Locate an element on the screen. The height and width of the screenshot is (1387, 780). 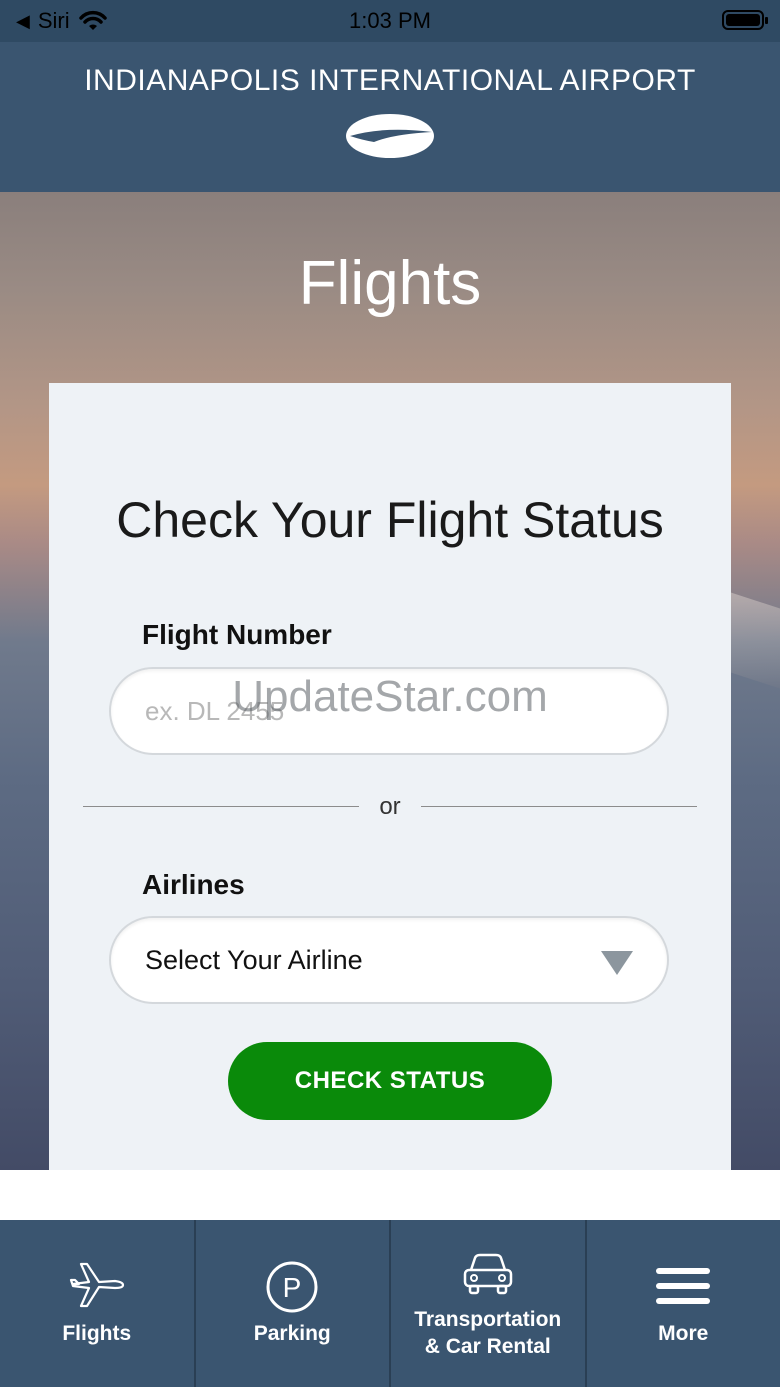
parking-icon: P is located at coordinates (292, 1287).